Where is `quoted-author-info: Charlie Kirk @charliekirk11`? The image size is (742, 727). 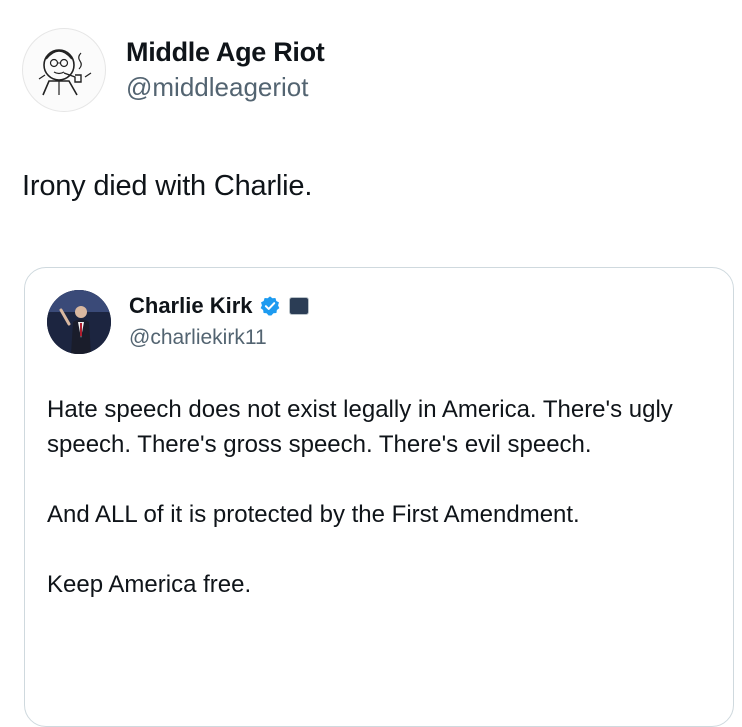 quoted-author-info: Charlie Kirk @charliekirk11 is located at coordinates (219, 322).